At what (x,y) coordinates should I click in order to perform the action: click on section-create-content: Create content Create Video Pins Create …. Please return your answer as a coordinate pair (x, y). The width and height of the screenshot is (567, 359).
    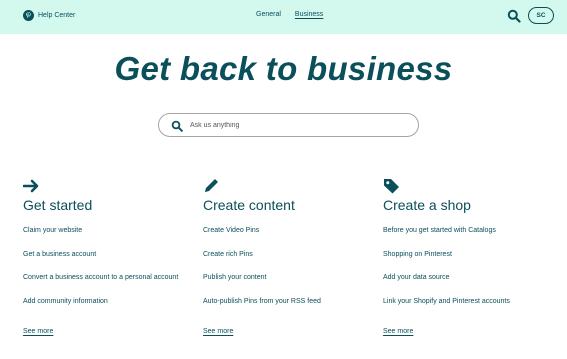
    Looking at the image, I should click on (298, 258).